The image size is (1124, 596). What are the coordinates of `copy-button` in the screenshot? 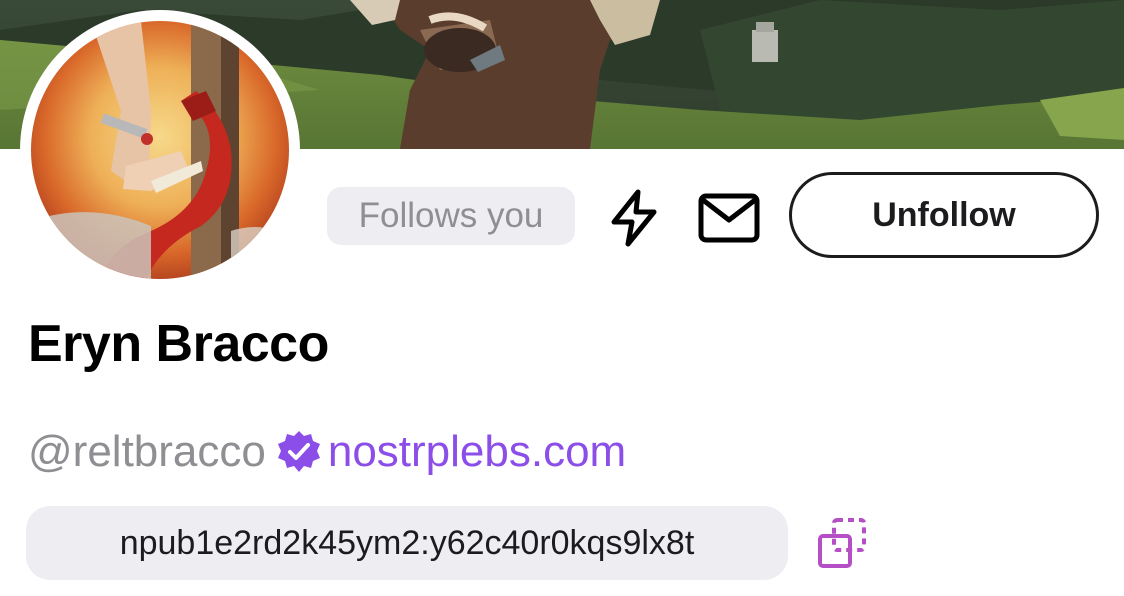 It's located at (844, 544).